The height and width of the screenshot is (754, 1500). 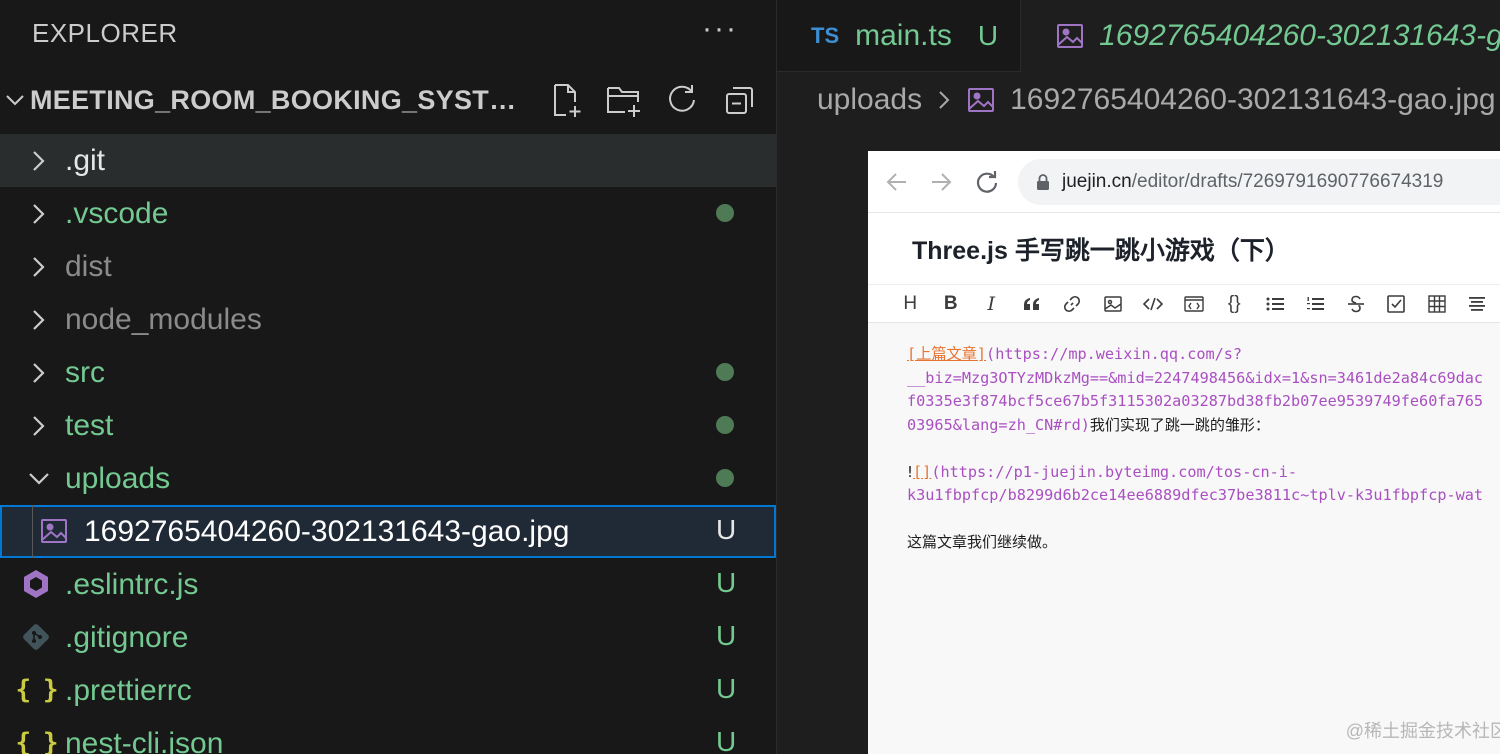 What do you see at coordinates (1299, 35) in the screenshot?
I see `tab-label: 1692765404260-302131643-gao.jpg` at bounding box center [1299, 35].